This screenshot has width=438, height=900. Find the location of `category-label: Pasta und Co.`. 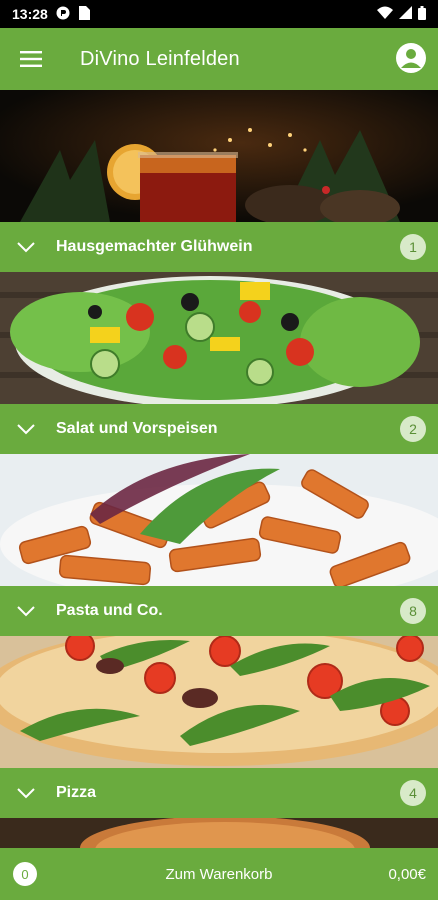

category-label: Pasta und Co. is located at coordinates (109, 610).